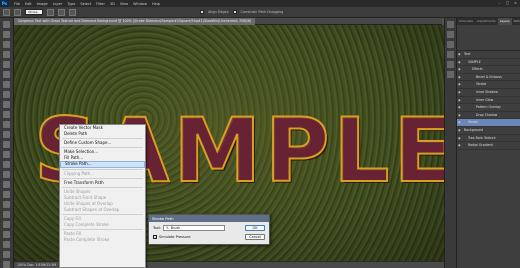 The height and width of the screenshot is (268, 520). I want to click on layer-row: ◉ Effects, so click(488, 70).